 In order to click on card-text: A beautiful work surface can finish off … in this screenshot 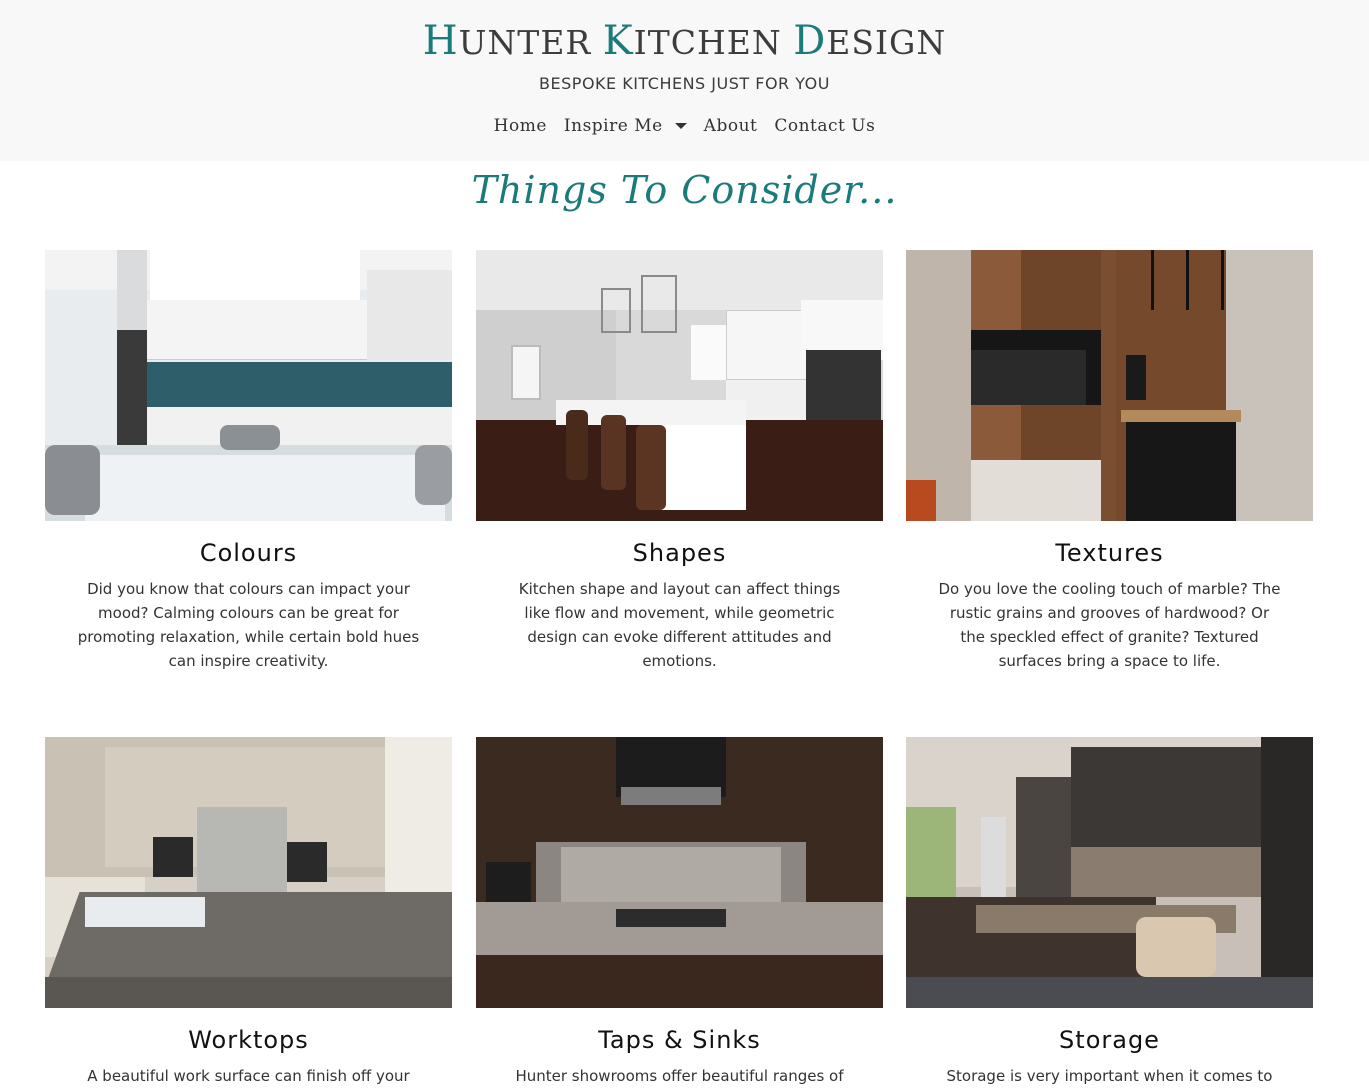, I will do `click(248, 1076)`.